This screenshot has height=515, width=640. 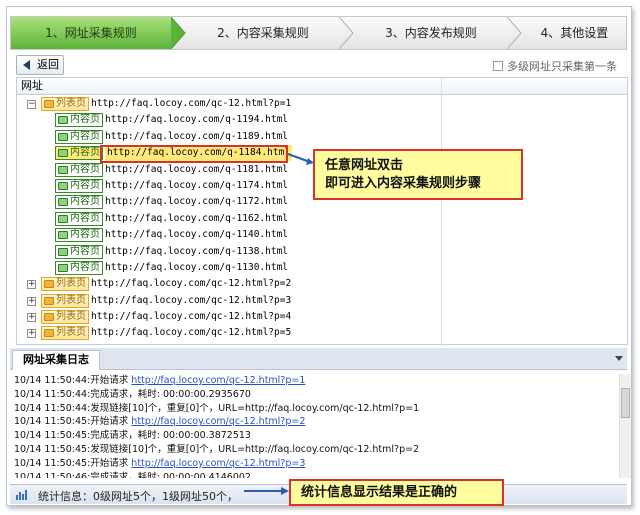 I want to click on status-callout: 统计信息显示结果是正确的, so click(x=396, y=492).